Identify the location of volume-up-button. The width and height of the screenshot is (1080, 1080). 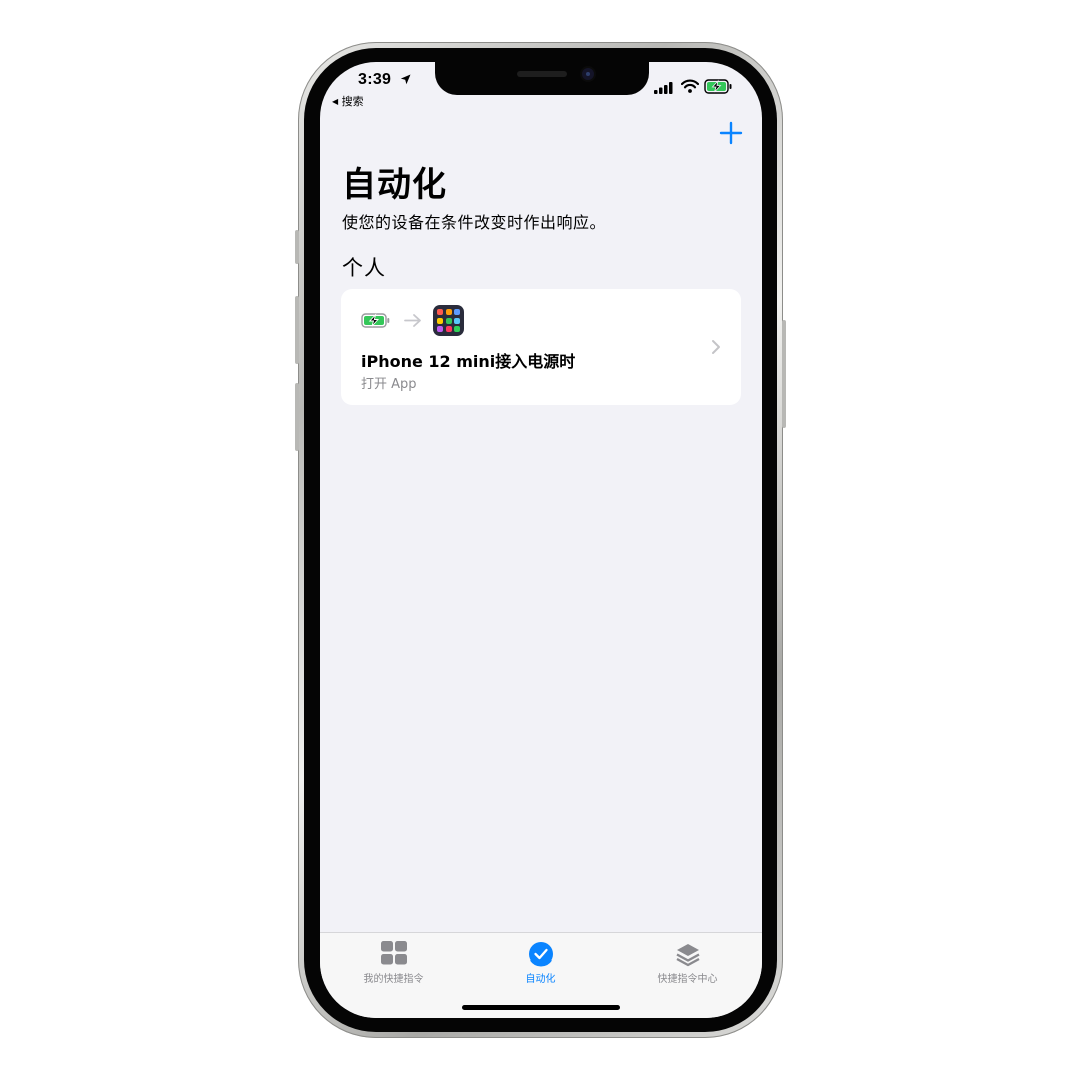
(297, 330).